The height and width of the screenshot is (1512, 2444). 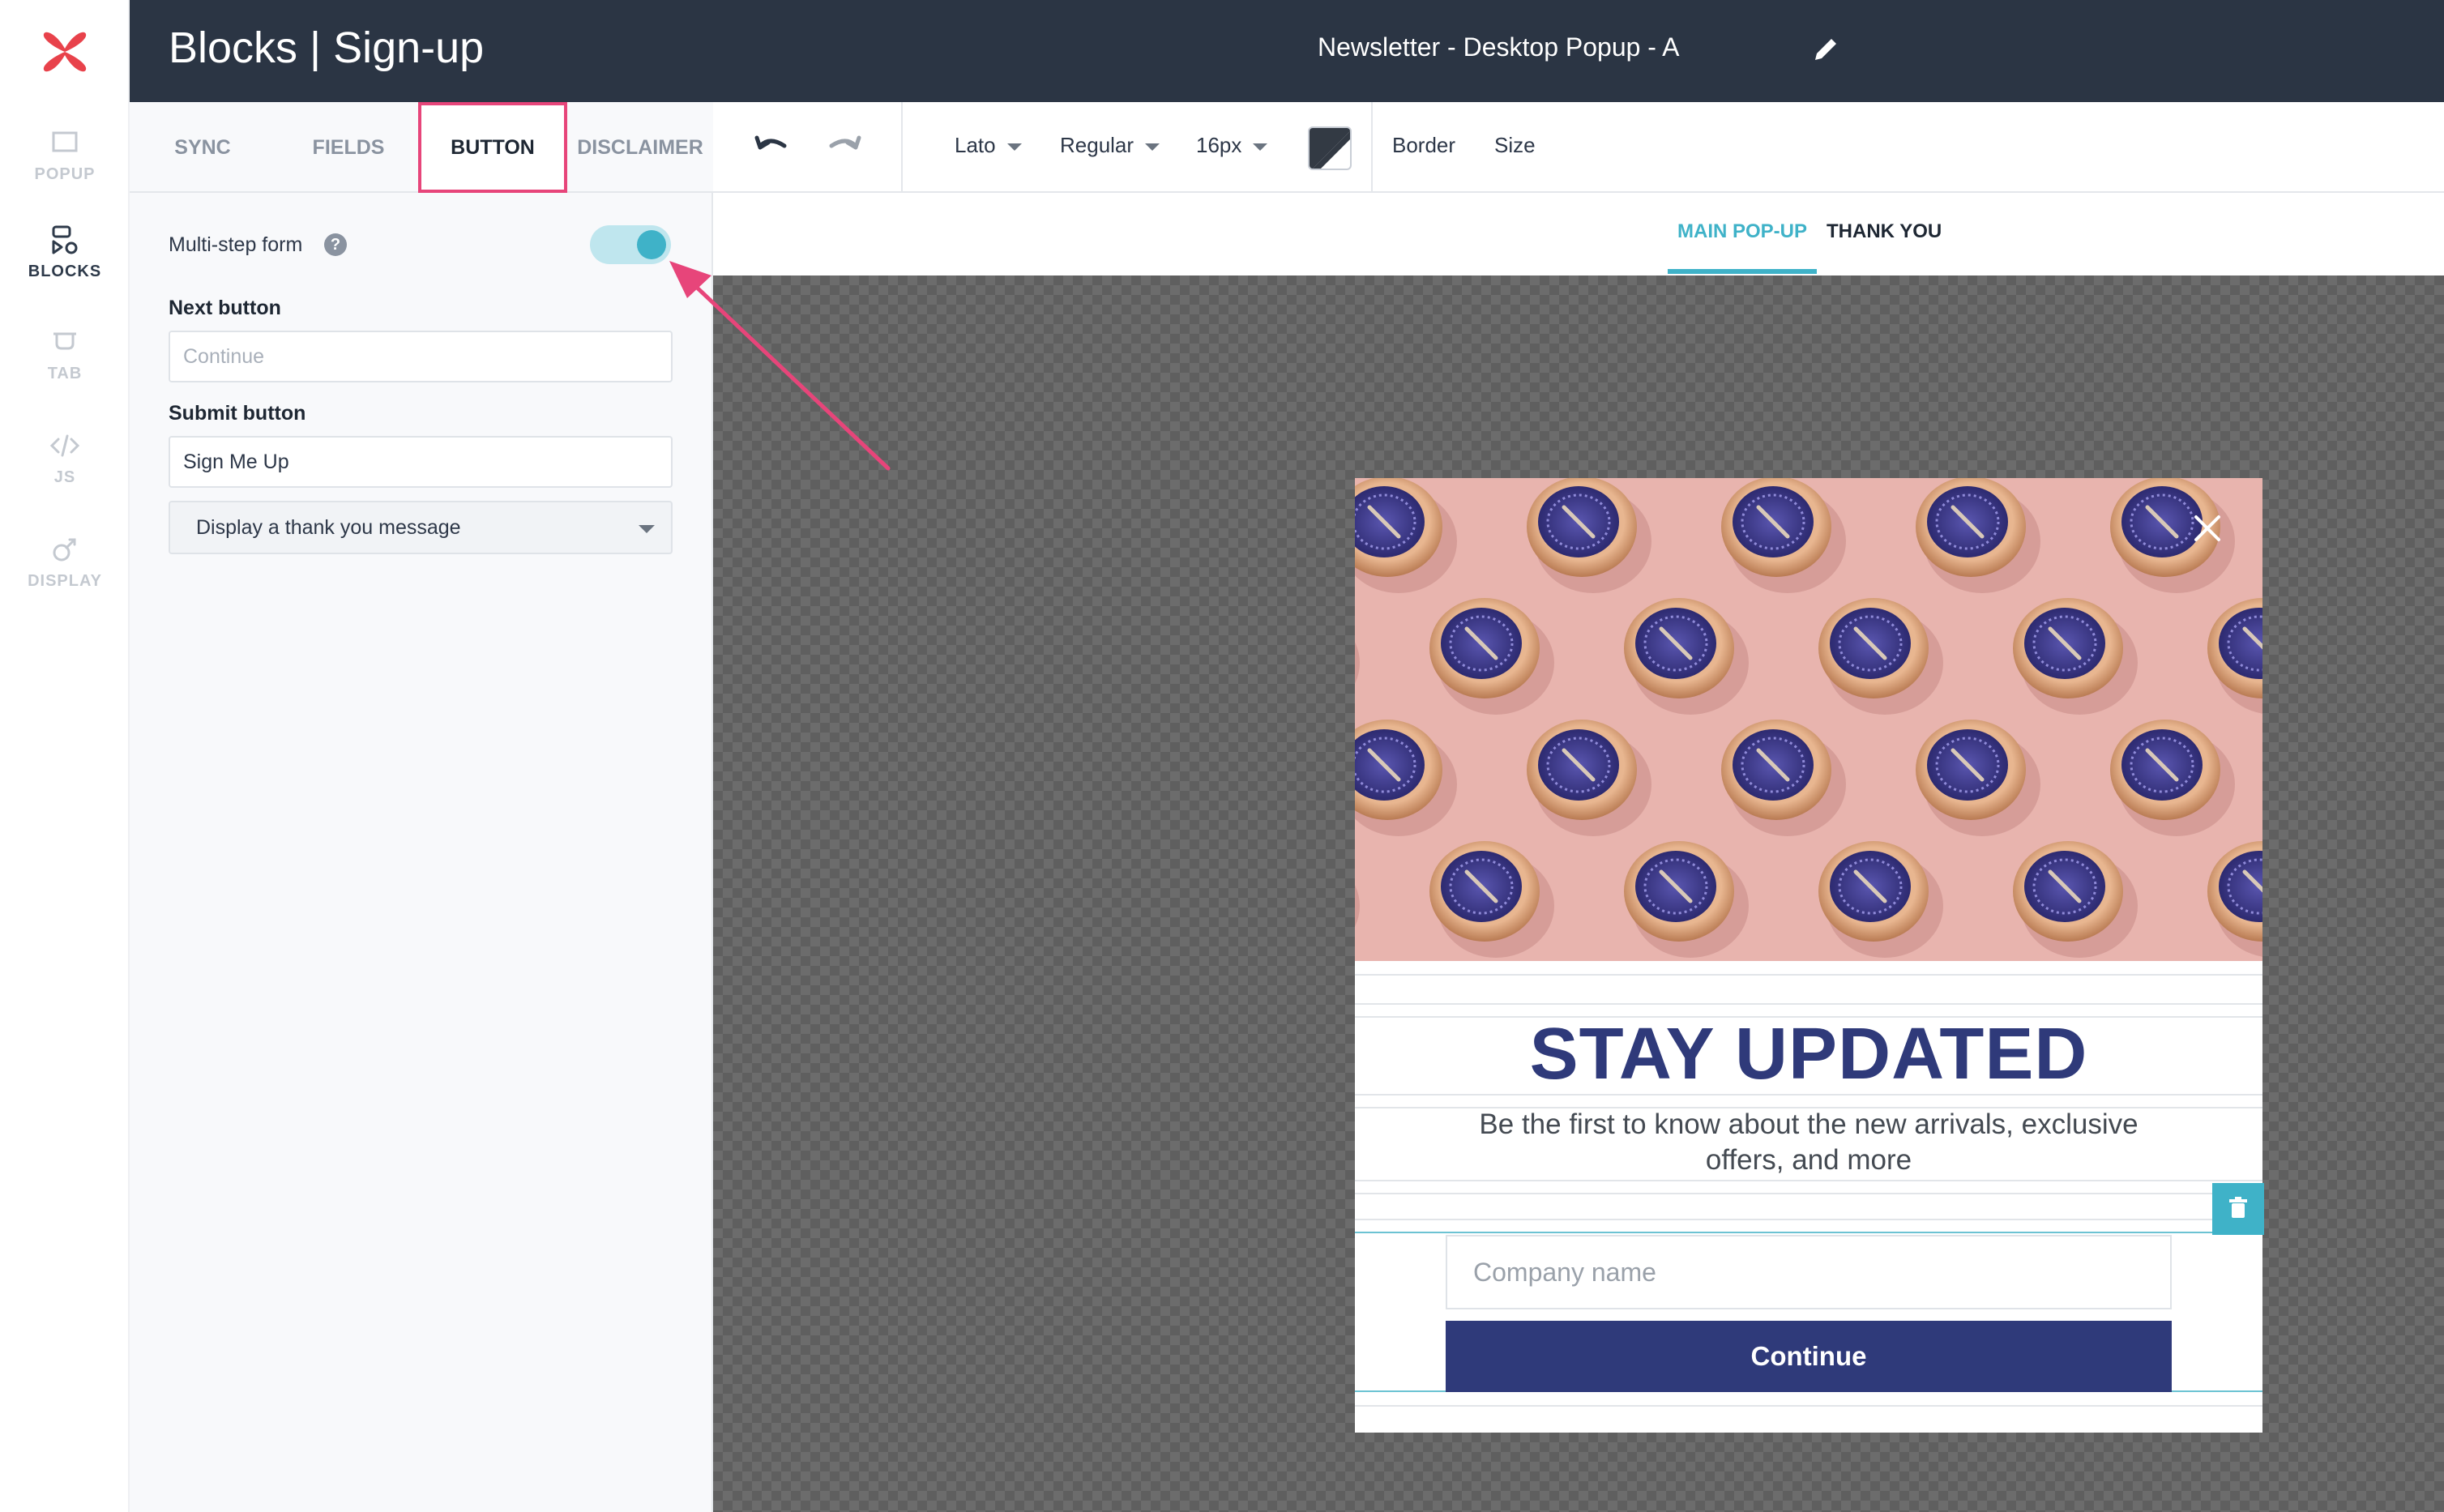 What do you see at coordinates (65, 271) in the screenshot?
I see `rail-item-label: BLOCKS` at bounding box center [65, 271].